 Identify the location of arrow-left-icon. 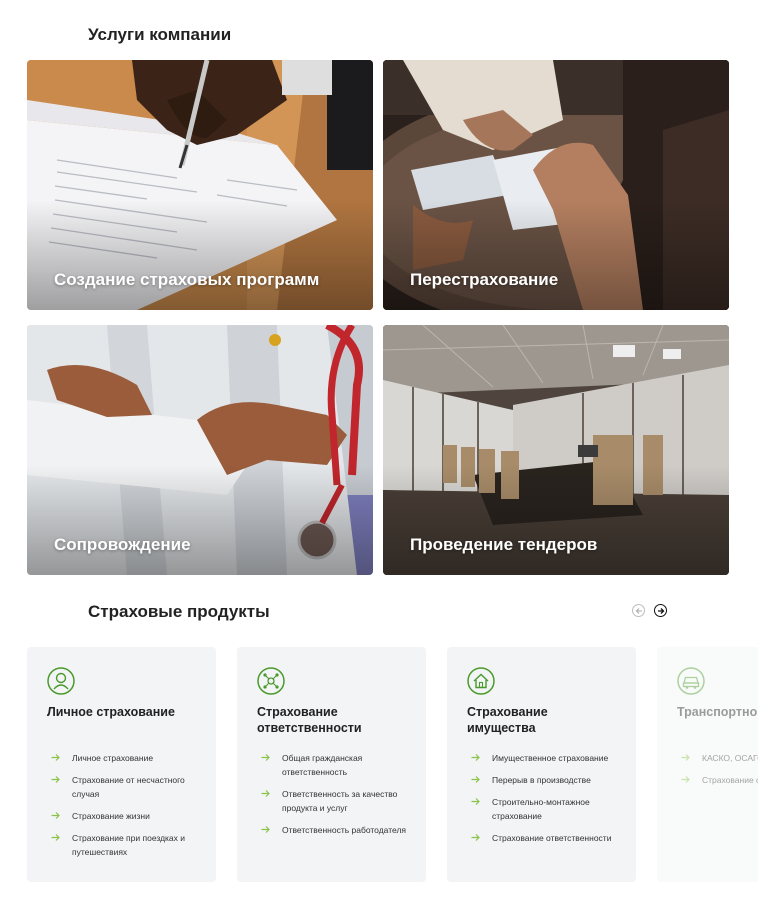
(638, 610).